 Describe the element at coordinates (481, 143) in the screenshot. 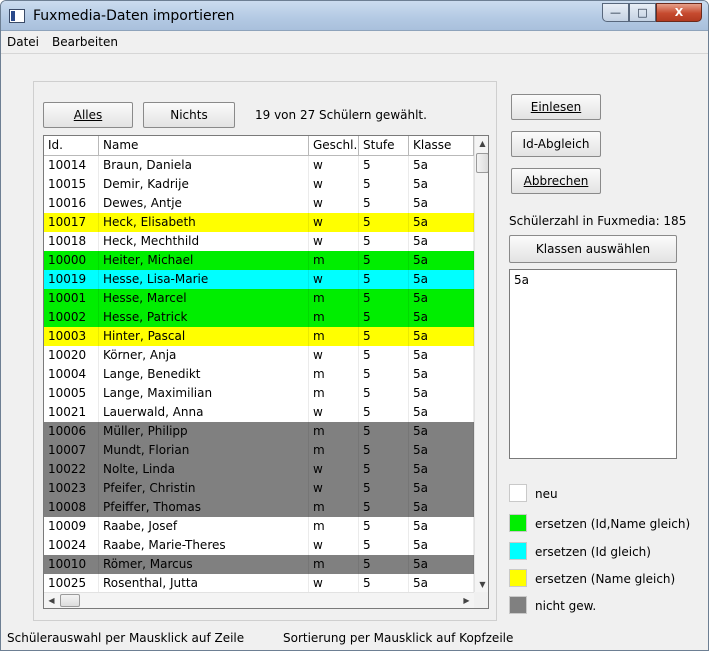

I see `scroll-up-icon: ▲` at that location.